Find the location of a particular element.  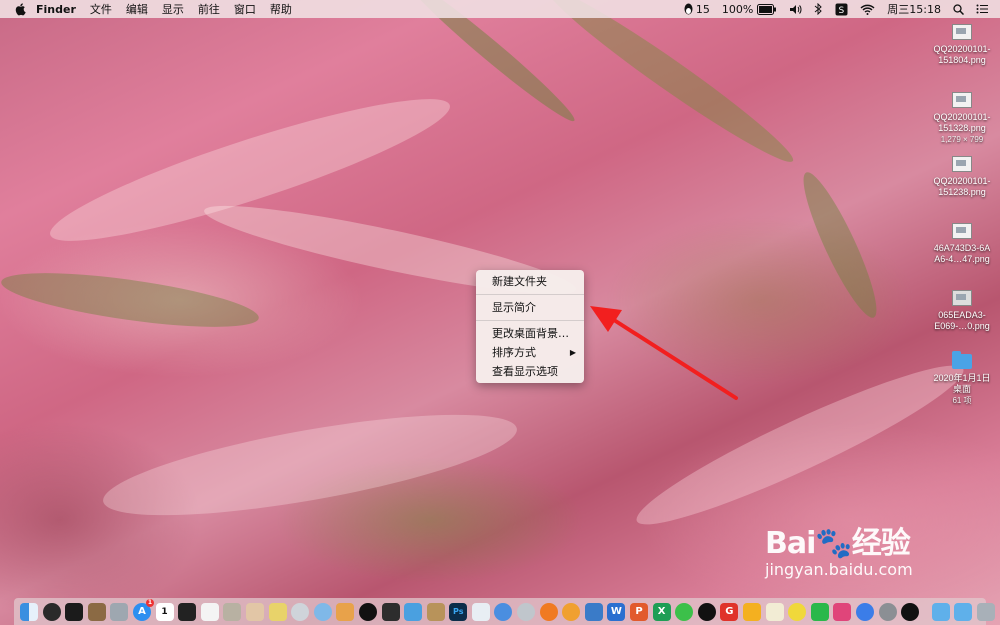

text-edit-icon is located at coordinates (209, 611).